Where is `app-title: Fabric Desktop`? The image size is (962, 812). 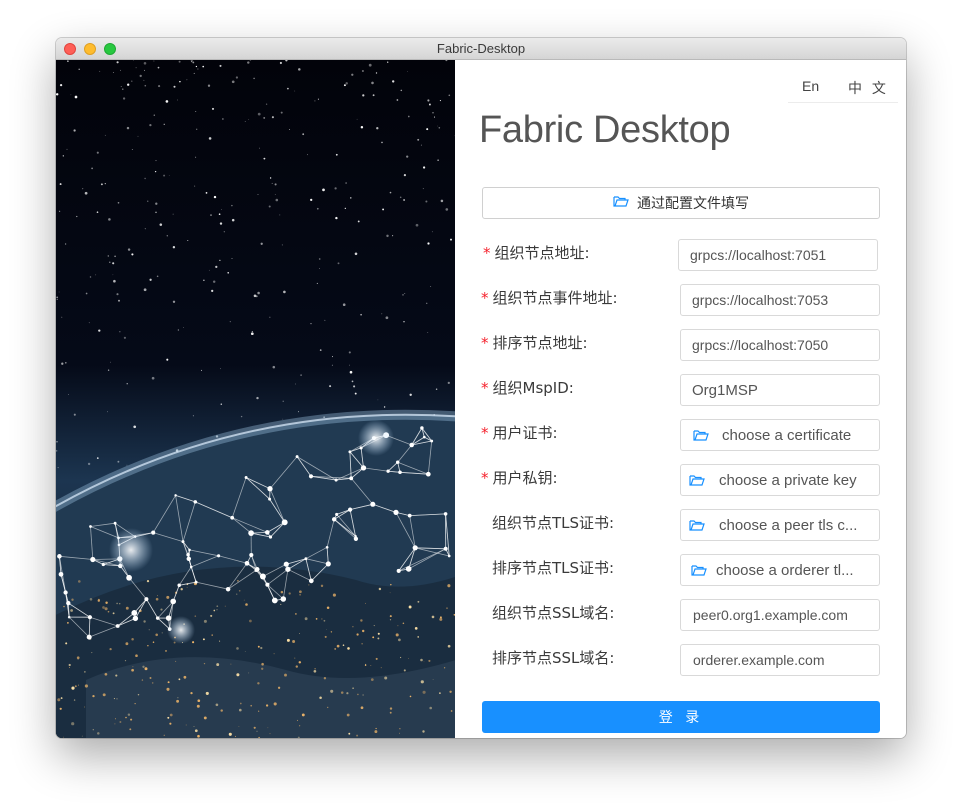 app-title: Fabric Desktop is located at coordinates (605, 130).